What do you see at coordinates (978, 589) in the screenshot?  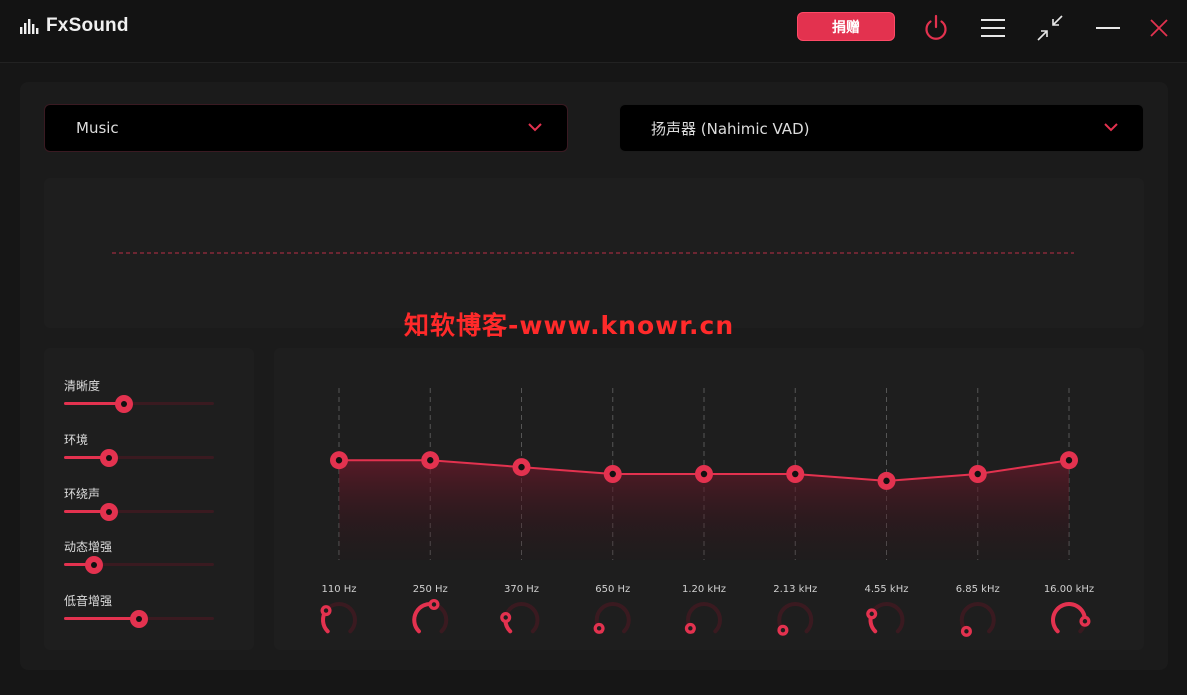 I see `eq-band-label: 6.85 kHz` at bounding box center [978, 589].